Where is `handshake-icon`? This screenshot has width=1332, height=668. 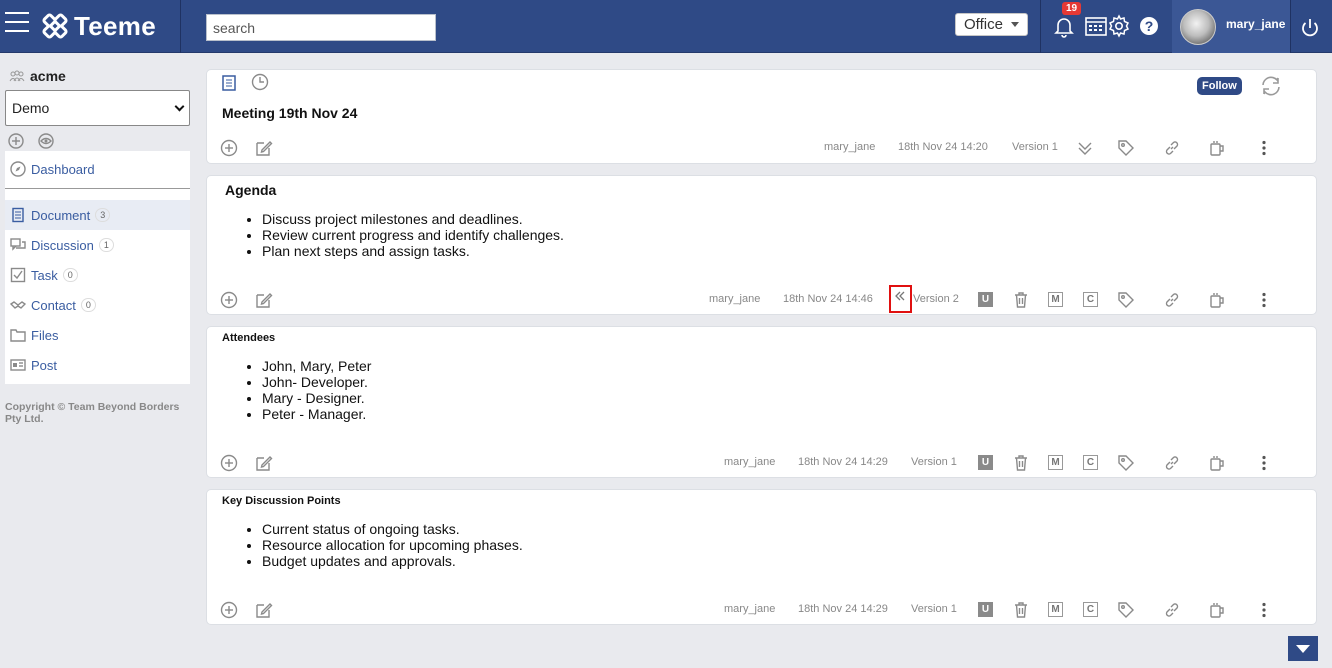
handshake-icon is located at coordinates (18, 305).